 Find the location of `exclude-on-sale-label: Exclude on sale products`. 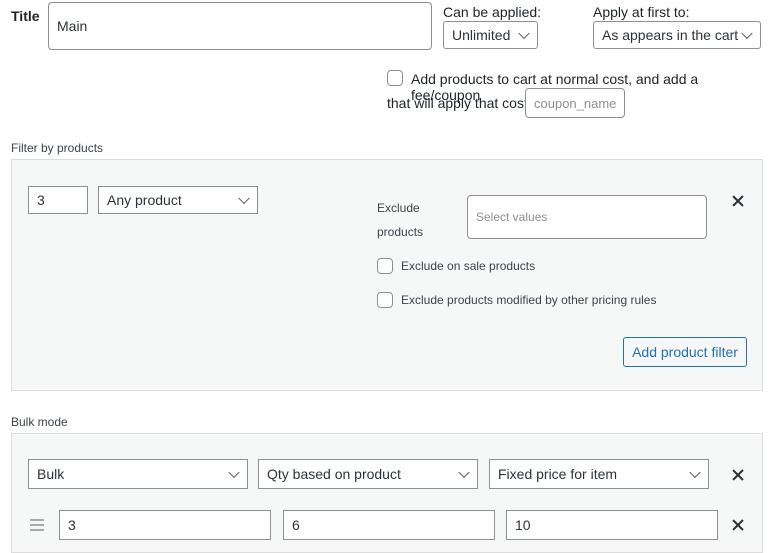

exclude-on-sale-label: Exclude on sale products is located at coordinates (468, 266).